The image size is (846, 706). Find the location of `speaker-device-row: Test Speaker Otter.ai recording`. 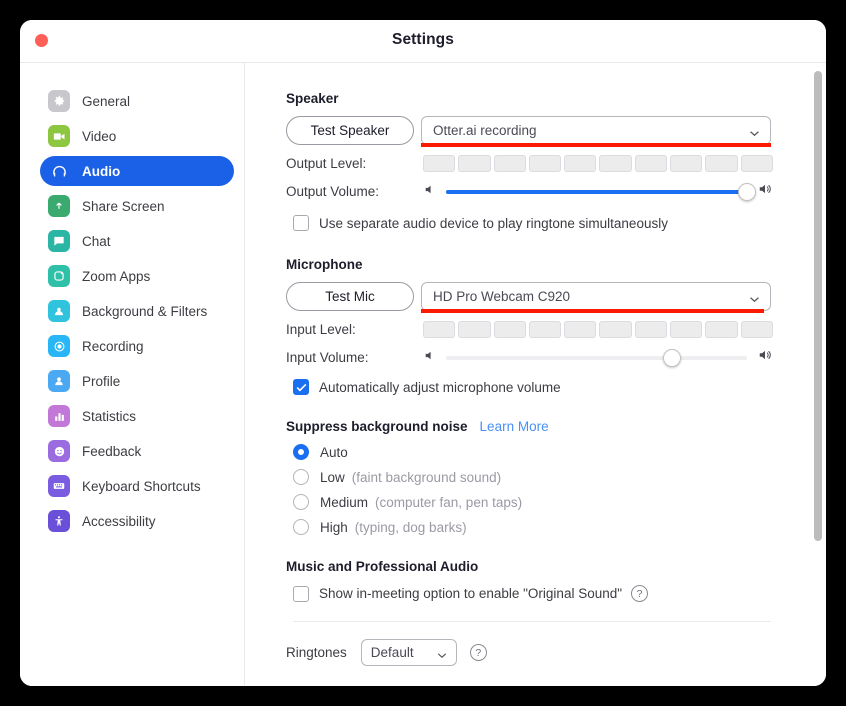

speaker-device-row: Test Speaker Otter.ai recording is located at coordinates (556, 131).